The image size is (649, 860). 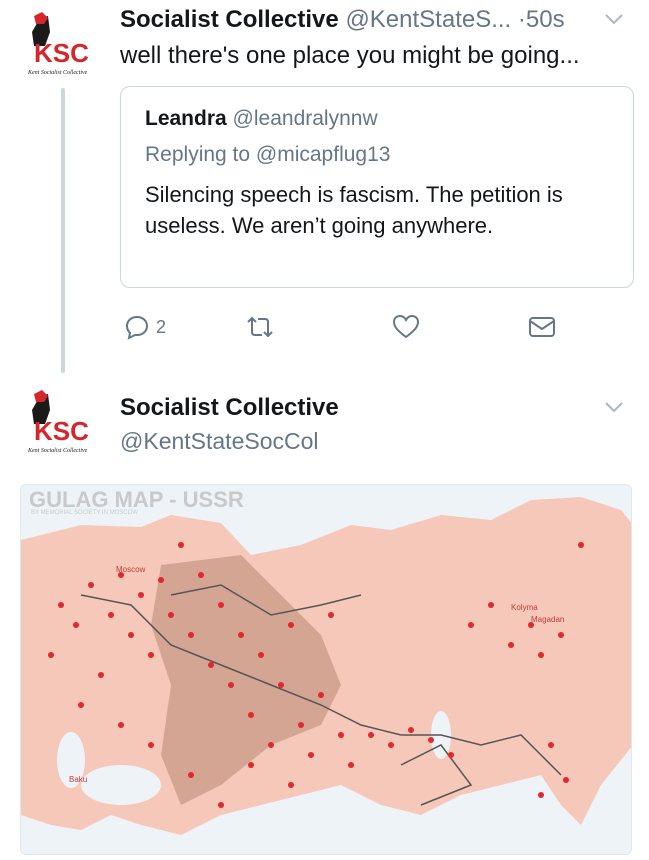 I want to click on retweet-icon, so click(x=260, y=327).